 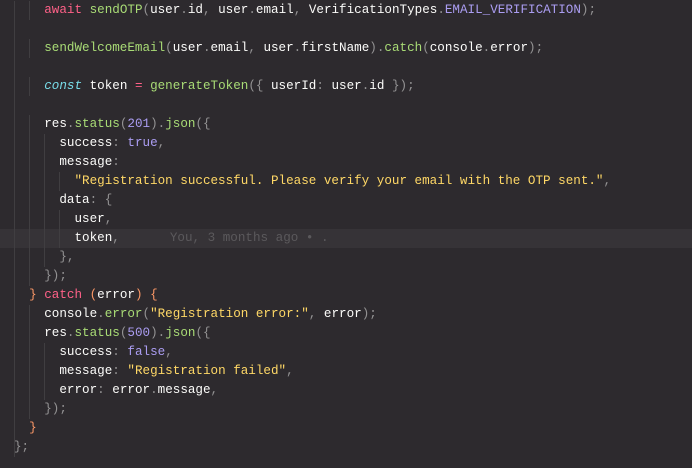 I want to click on code-token: firstName, so click(x=335, y=48).